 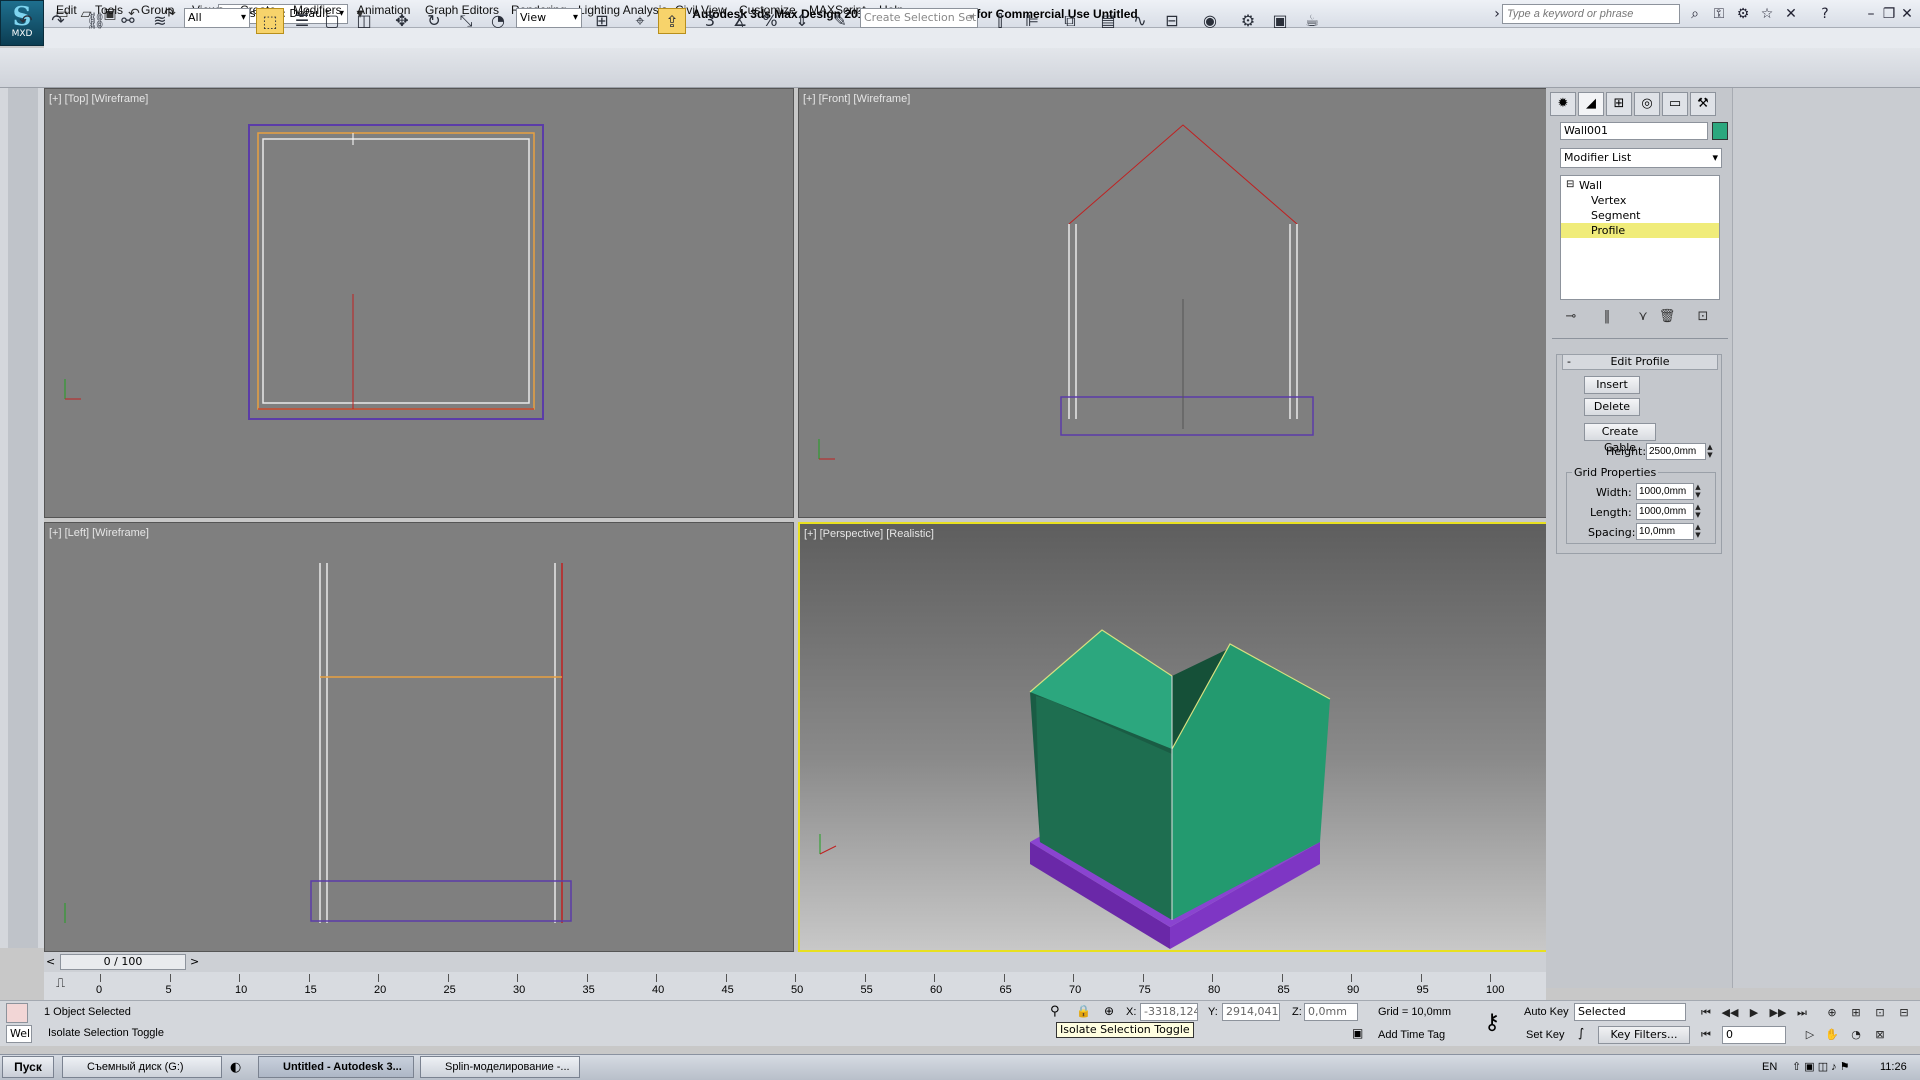 What do you see at coordinates (1769, 1067) in the screenshot?
I see `language-indicator: EN` at bounding box center [1769, 1067].